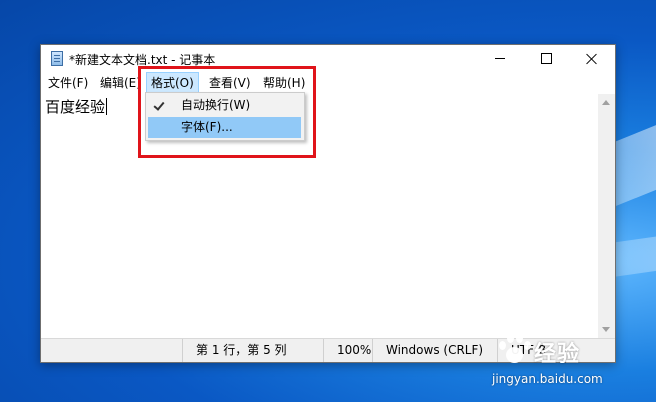 The image size is (656, 402). I want to click on status-cursor-position: 第 1 行，第 5 列, so click(257, 350).